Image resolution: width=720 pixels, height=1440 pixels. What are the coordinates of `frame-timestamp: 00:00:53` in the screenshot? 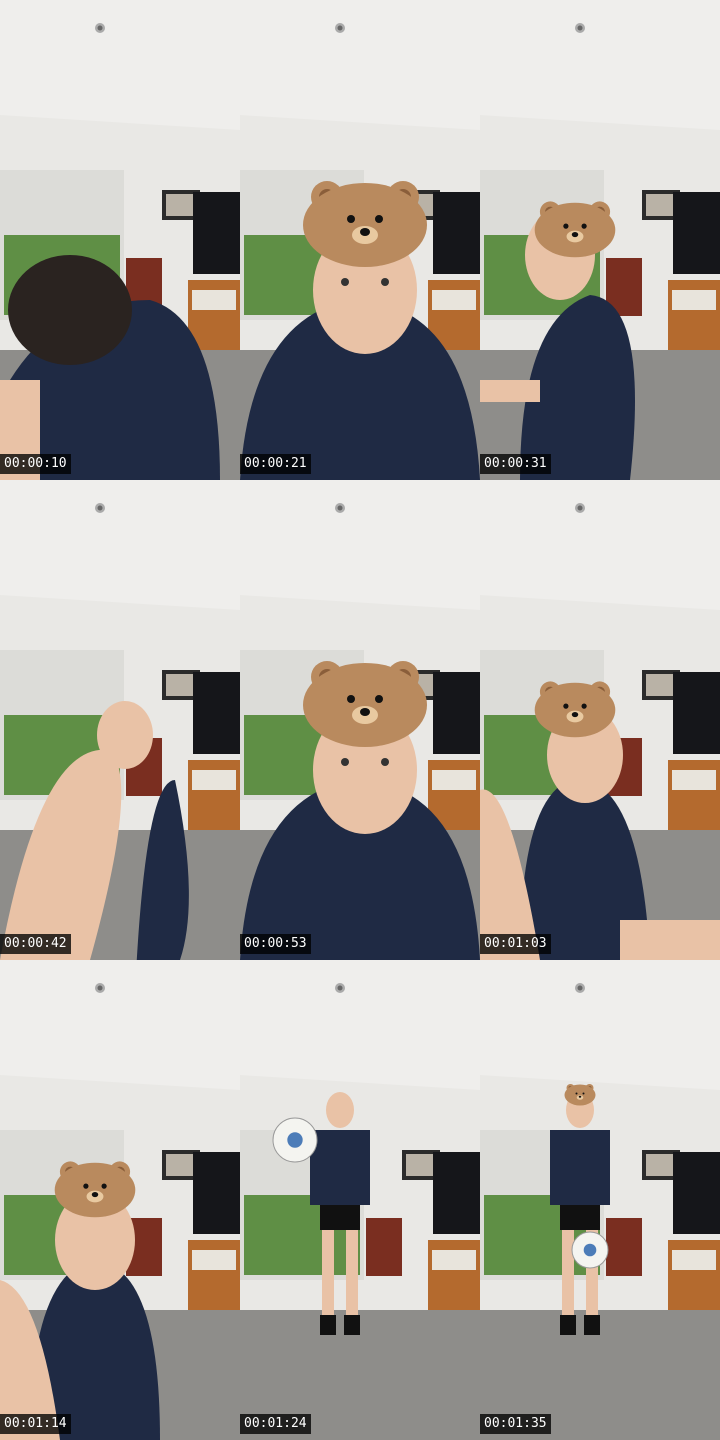 It's located at (275, 944).